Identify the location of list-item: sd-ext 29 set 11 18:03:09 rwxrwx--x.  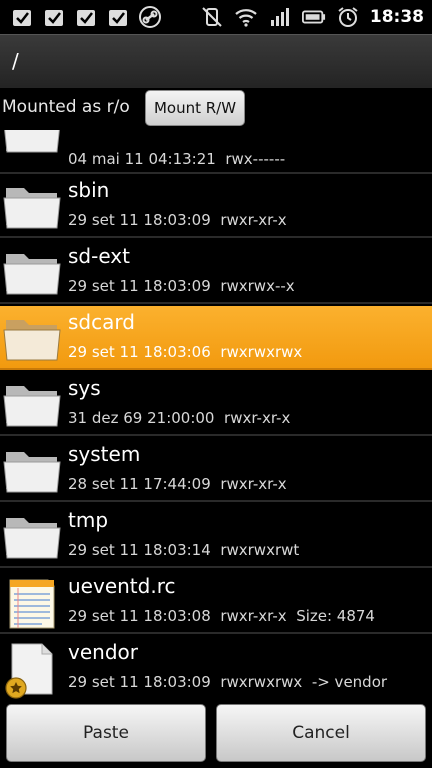
(216, 272).